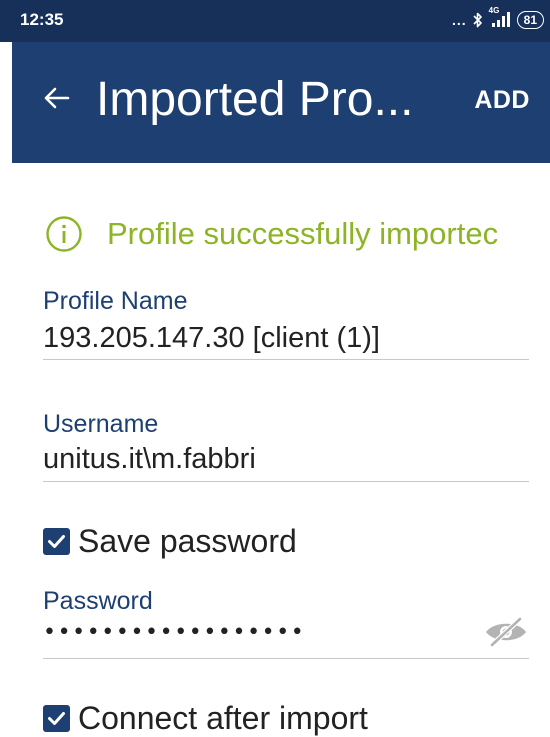  What do you see at coordinates (56, 100) in the screenshot?
I see `back-arrow-icon` at bounding box center [56, 100].